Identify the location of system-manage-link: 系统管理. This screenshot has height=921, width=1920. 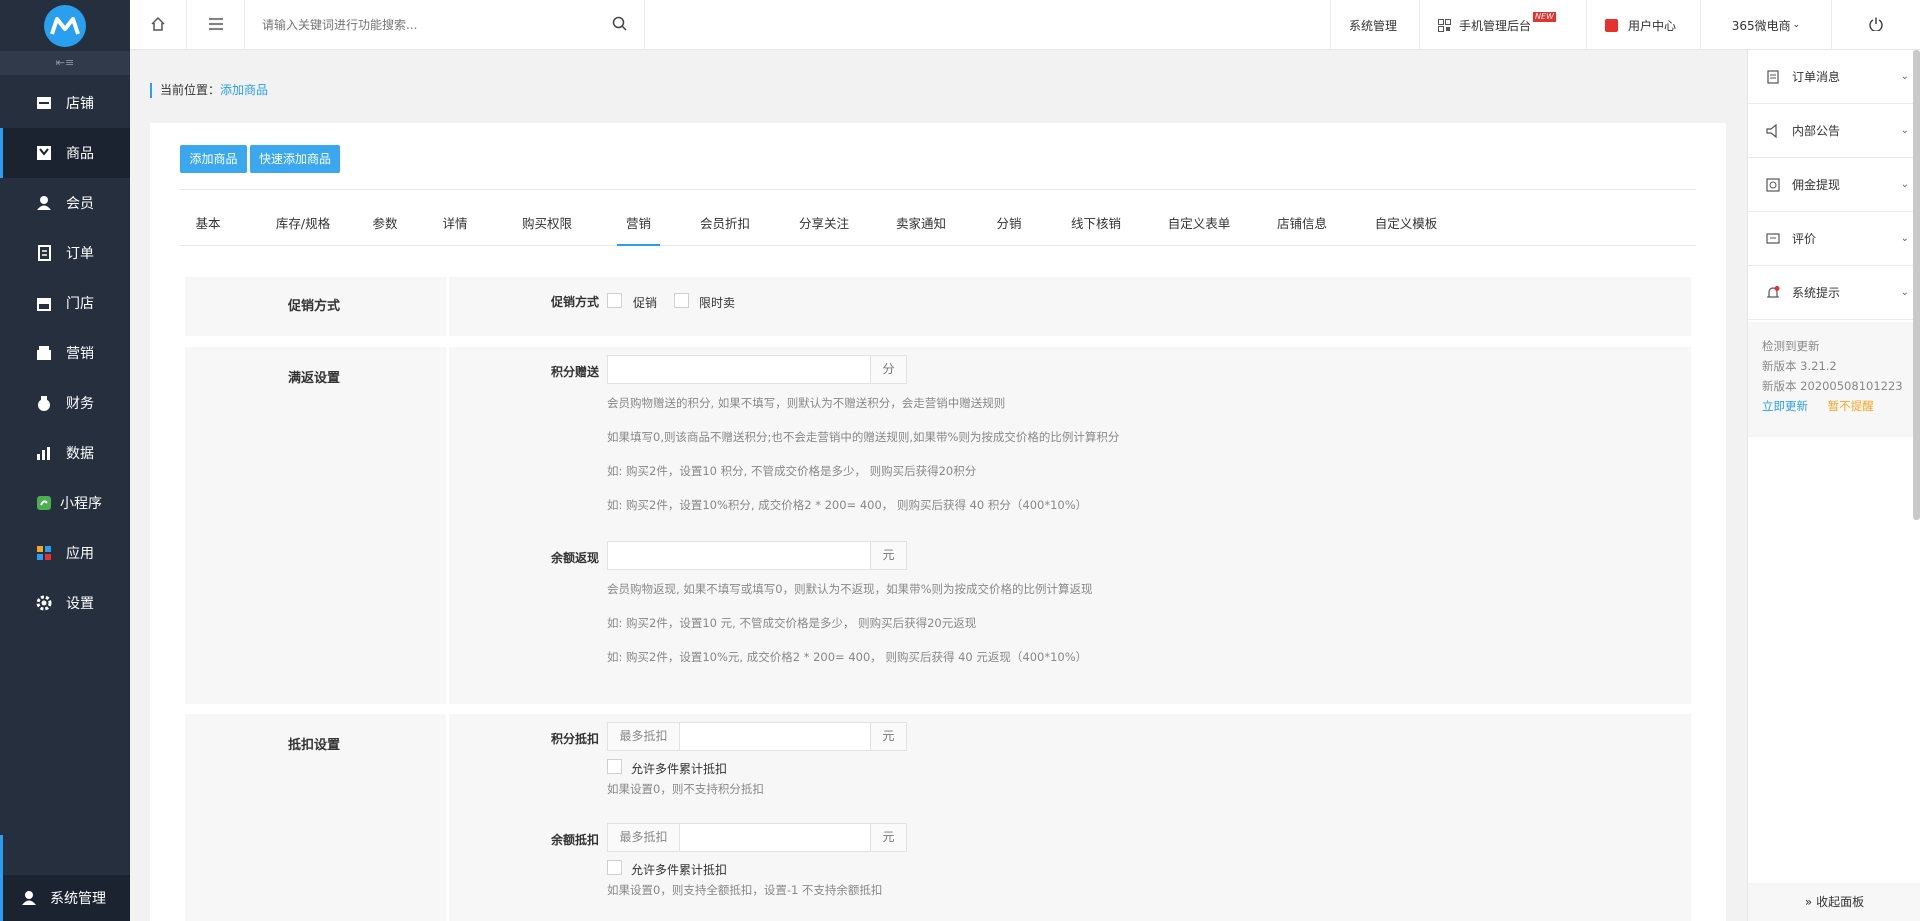
(1374, 25).